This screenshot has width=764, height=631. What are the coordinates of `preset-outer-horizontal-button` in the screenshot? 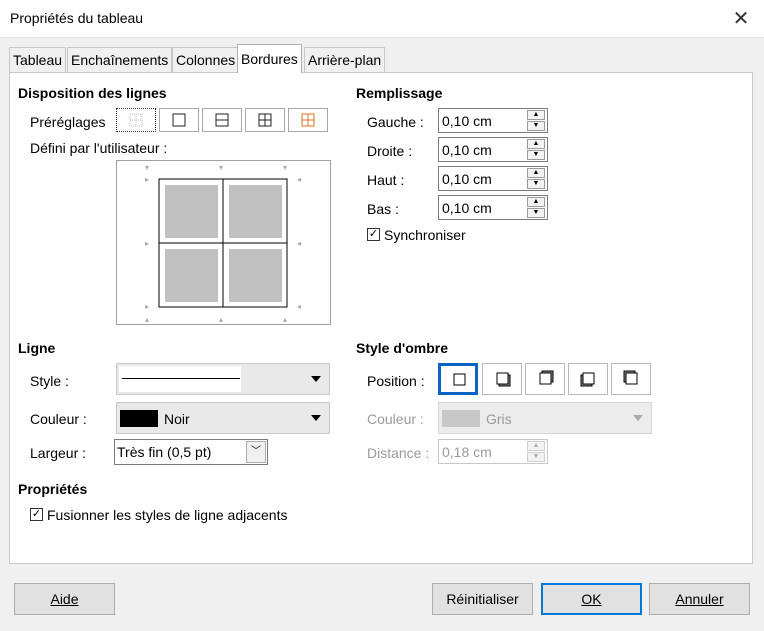 It's located at (222, 120).